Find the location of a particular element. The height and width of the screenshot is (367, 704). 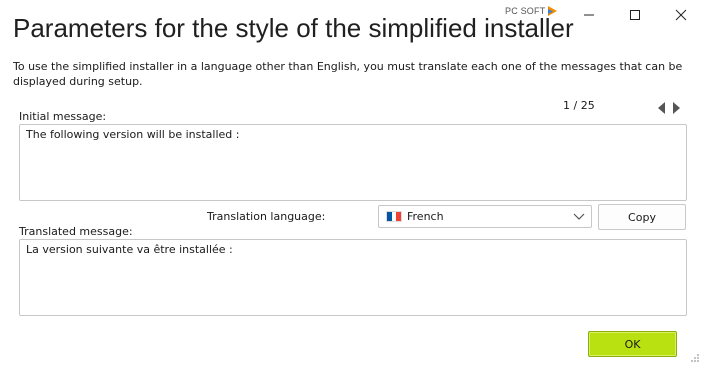

maximize-button is located at coordinates (635, 15).